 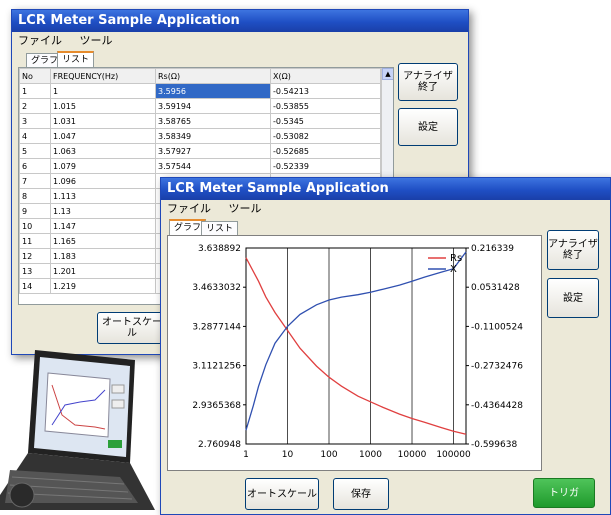 What do you see at coordinates (35, 136) in the screenshot?
I see `cell-no: 4` at bounding box center [35, 136].